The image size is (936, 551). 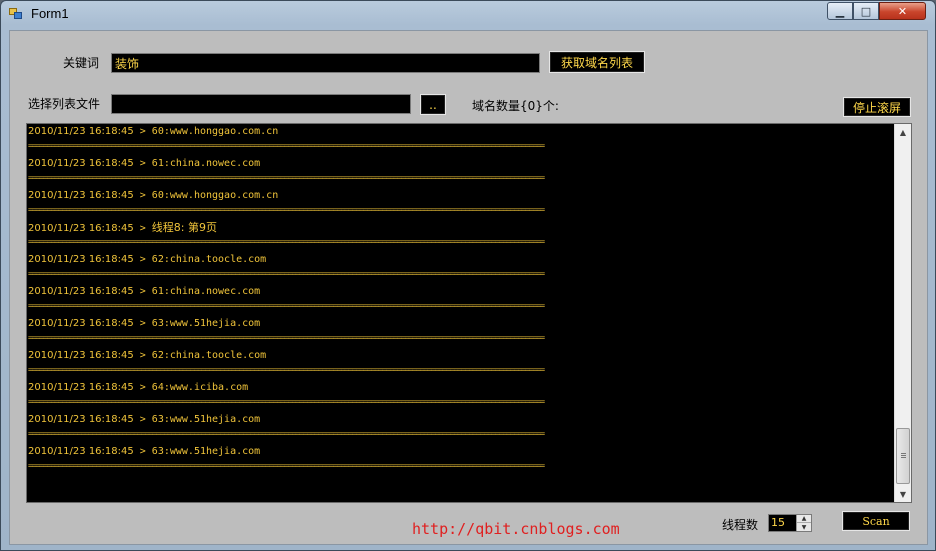 What do you see at coordinates (325, 63) in the screenshot?
I see `keyword-input: 装饰` at bounding box center [325, 63].